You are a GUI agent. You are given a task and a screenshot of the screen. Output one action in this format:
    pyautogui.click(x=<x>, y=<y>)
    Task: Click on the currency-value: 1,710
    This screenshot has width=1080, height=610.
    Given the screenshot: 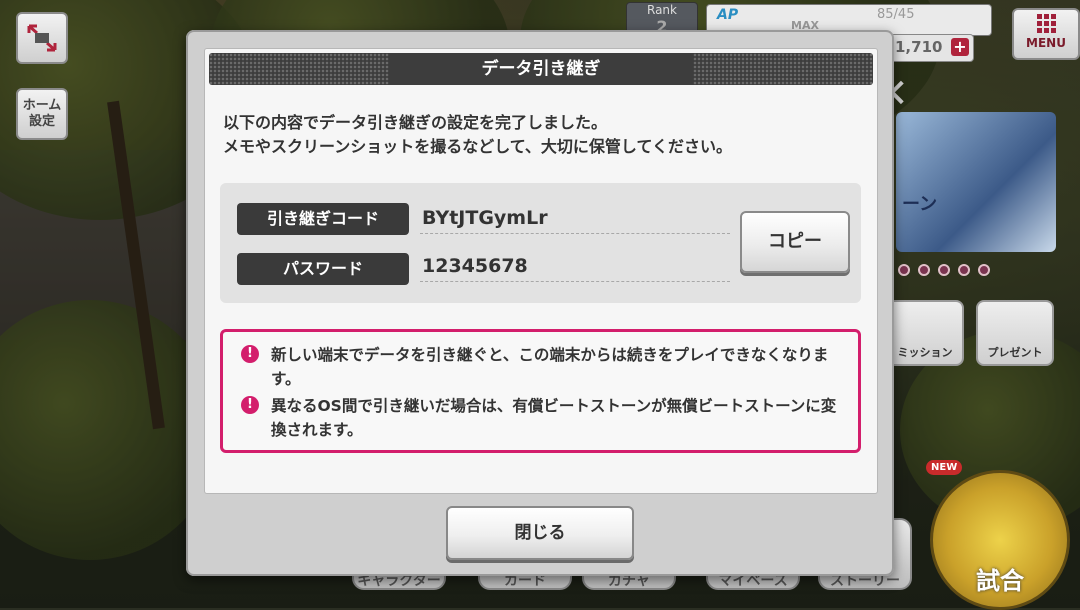 What is the action you would take?
    pyautogui.click(x=919, y=47)
    